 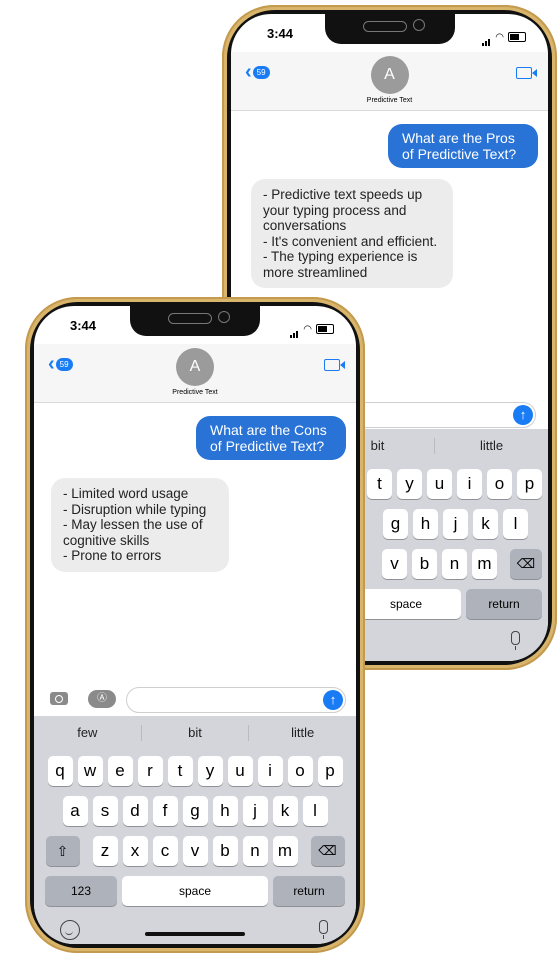 I want to click on predictive-suggestions: few bit little, so click(x=195, y=733).